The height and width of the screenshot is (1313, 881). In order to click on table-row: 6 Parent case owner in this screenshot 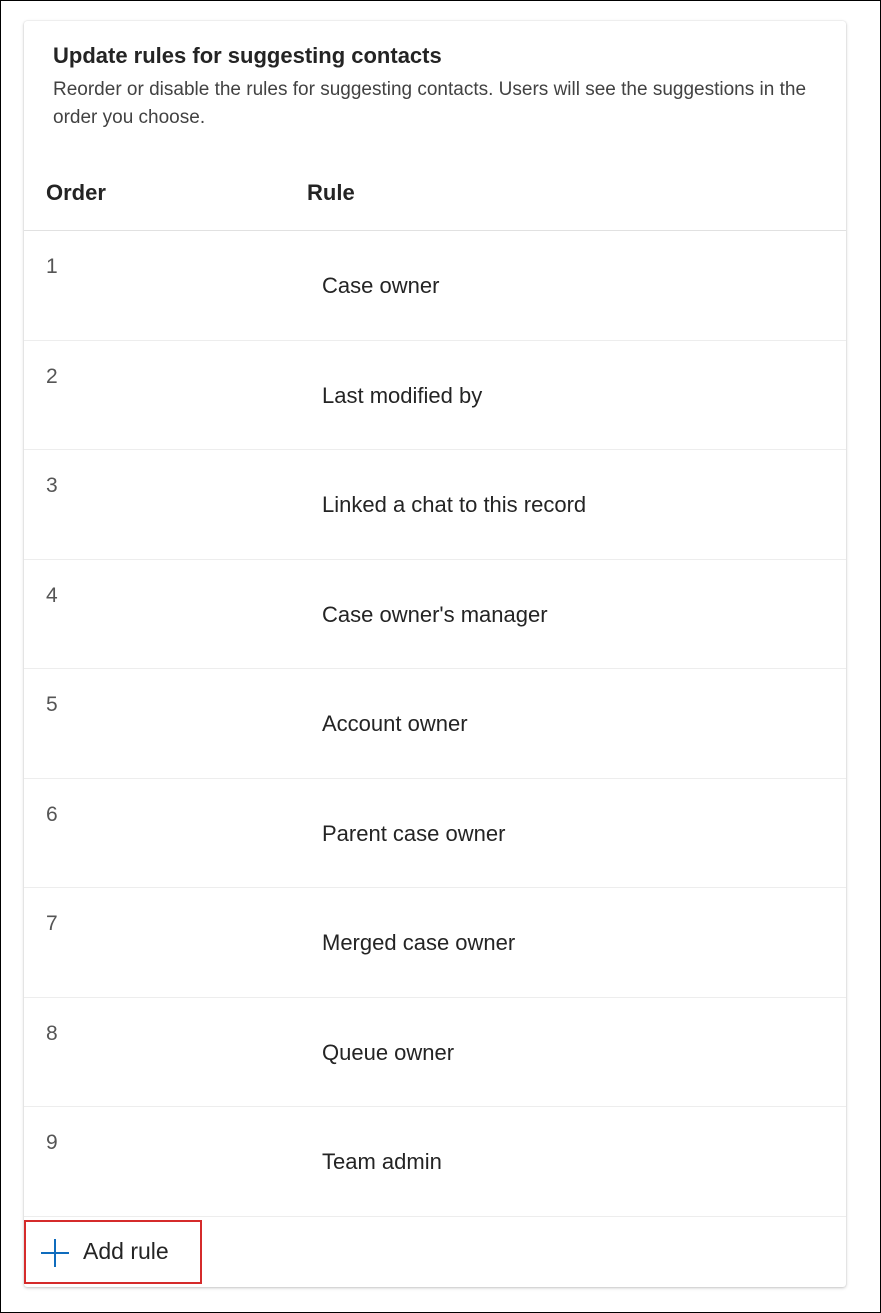, I will do `click(435, 833)`.